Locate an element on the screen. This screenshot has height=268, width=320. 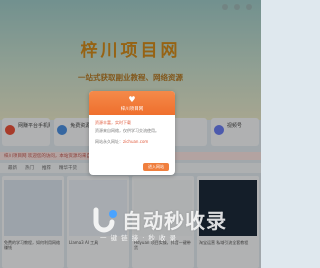
watermark-logo-icon is located at coordinates (105, 220).